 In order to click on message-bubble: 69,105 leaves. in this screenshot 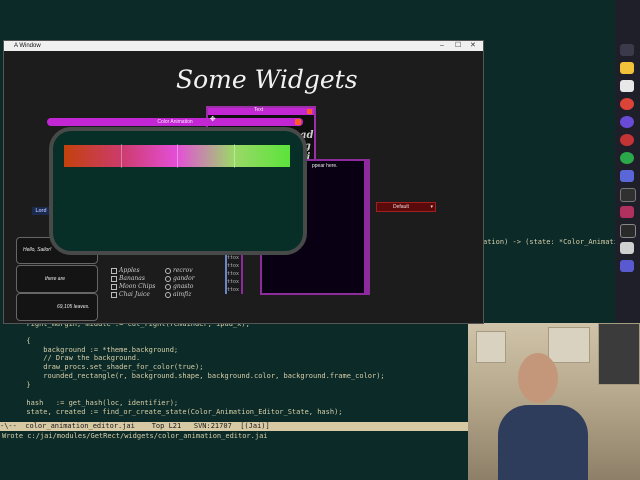, I will do `click(57, 307)`.